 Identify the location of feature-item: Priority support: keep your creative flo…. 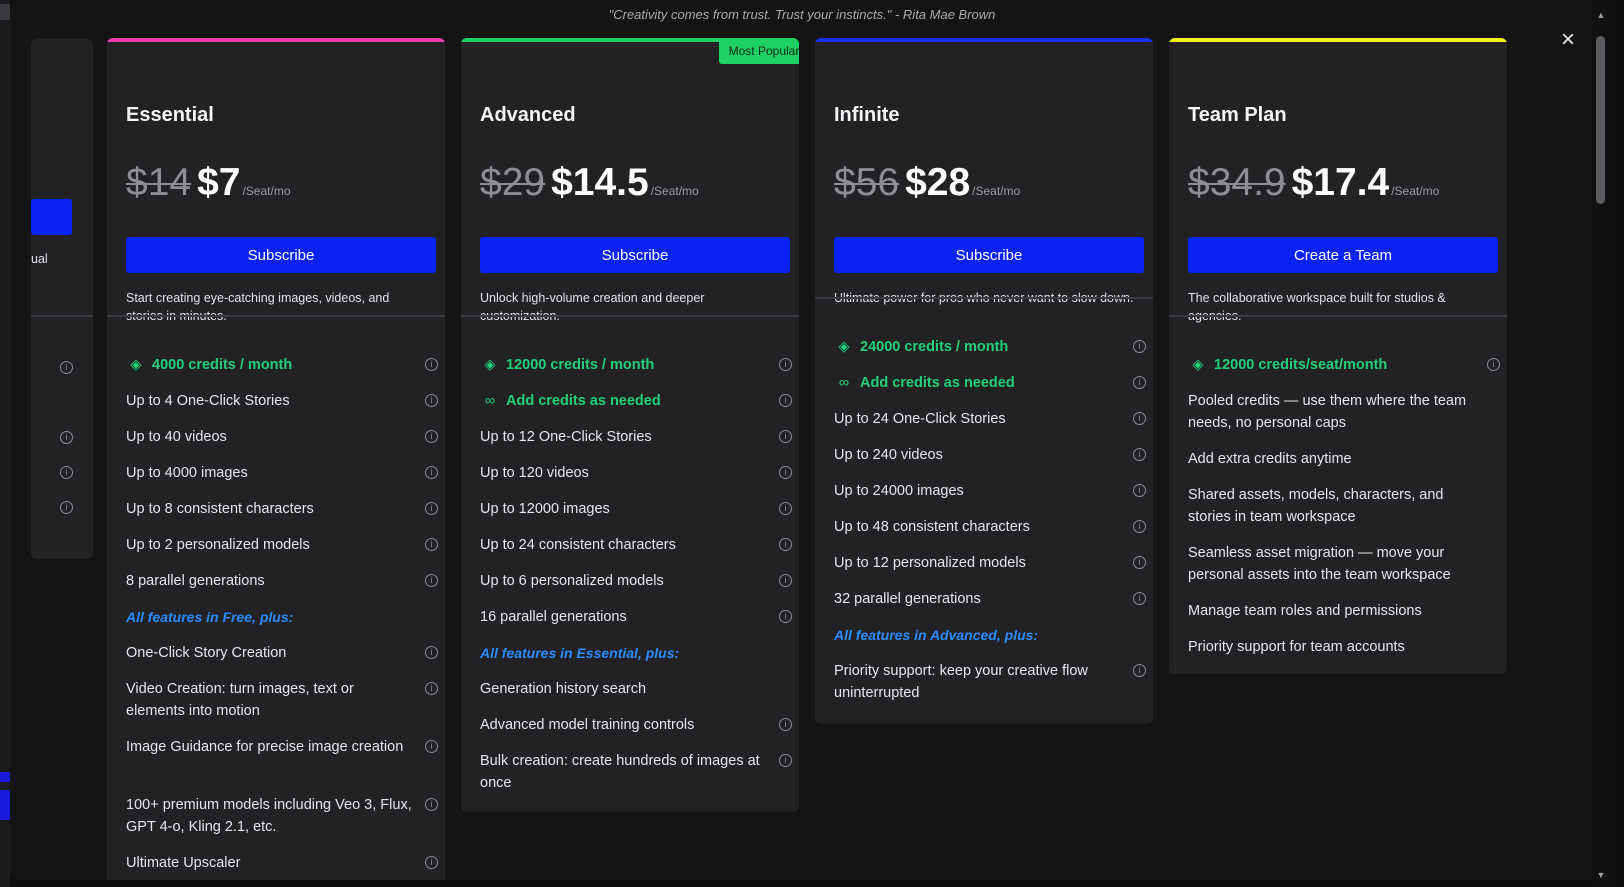
(990, 689).